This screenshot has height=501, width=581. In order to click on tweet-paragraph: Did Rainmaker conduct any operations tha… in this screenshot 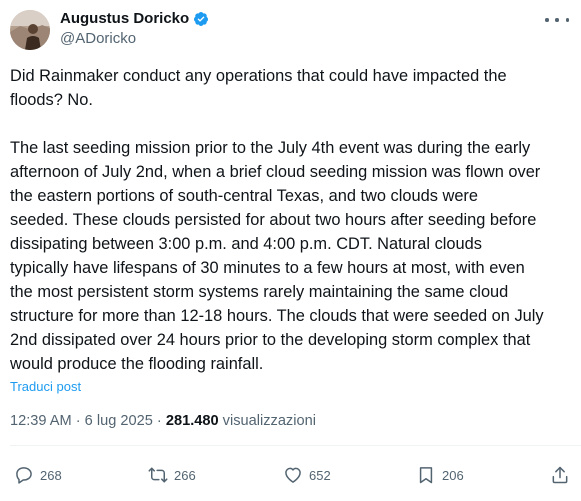, I will do `click(258, 88)`.